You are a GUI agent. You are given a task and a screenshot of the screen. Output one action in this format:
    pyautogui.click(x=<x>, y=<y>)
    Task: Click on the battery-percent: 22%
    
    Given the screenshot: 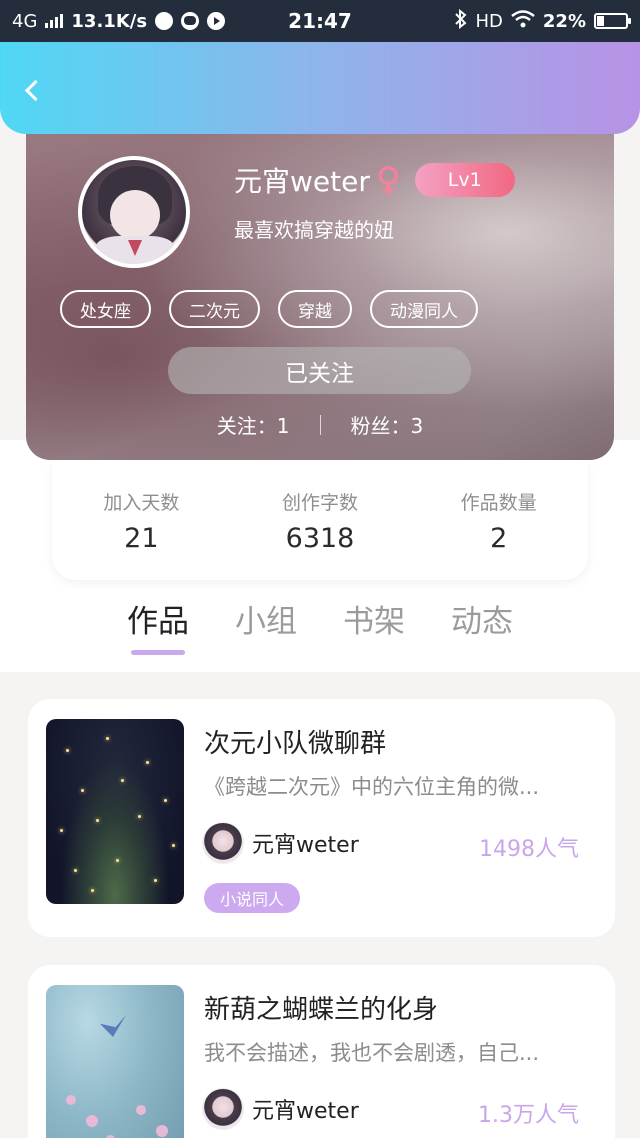 What is the action you would take?
    pyautogui.click(x=564, y=21)
    